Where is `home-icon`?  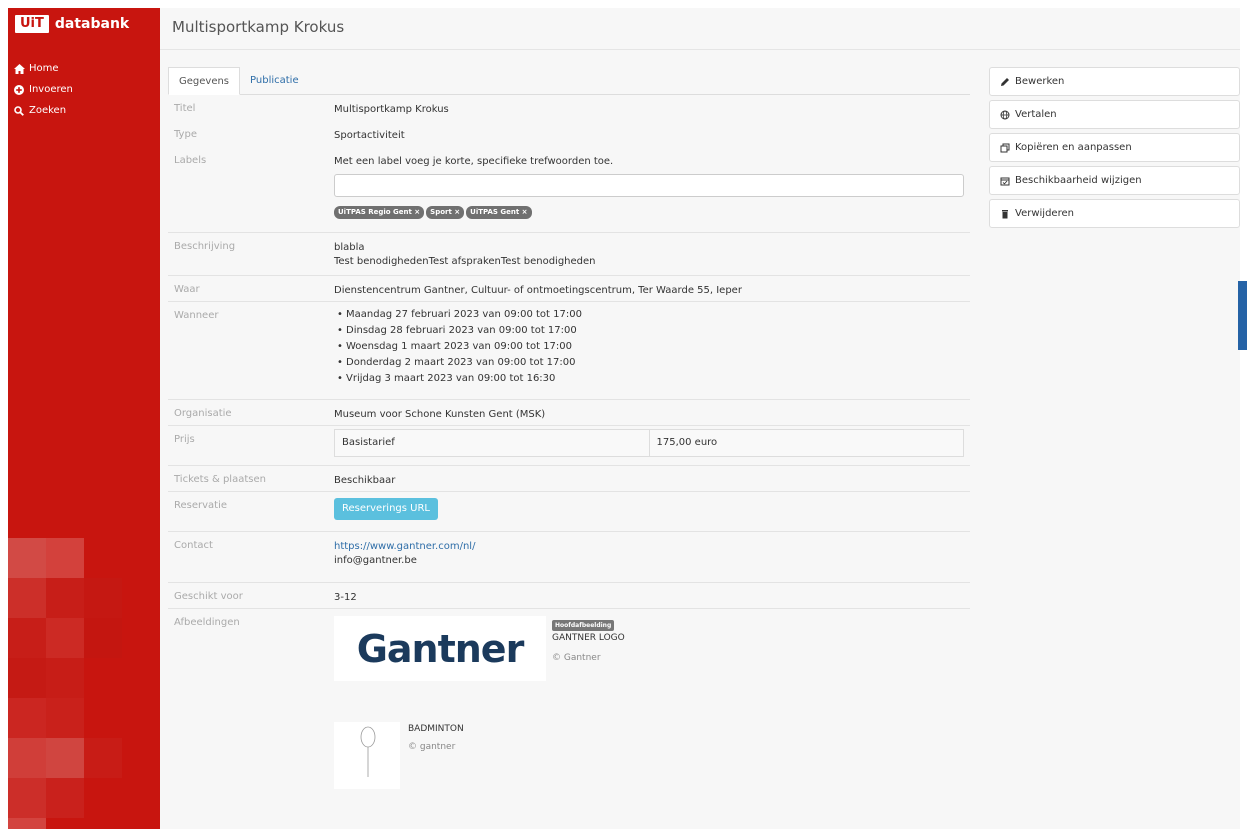 home-icon is located at coordinates (19, 69).